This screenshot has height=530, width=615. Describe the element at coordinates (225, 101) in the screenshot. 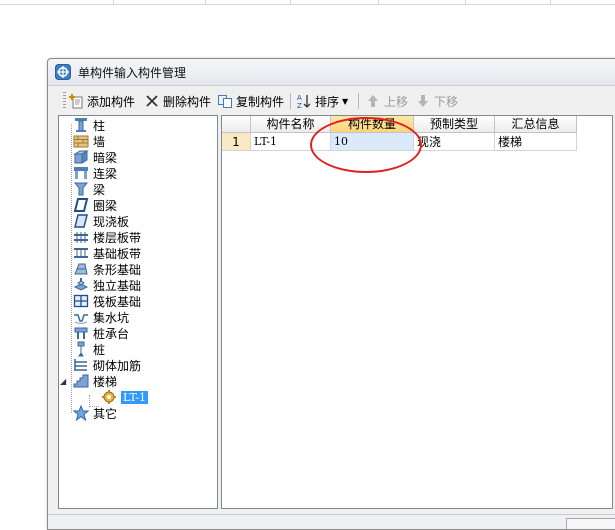

I see `copy-icon` at that location.